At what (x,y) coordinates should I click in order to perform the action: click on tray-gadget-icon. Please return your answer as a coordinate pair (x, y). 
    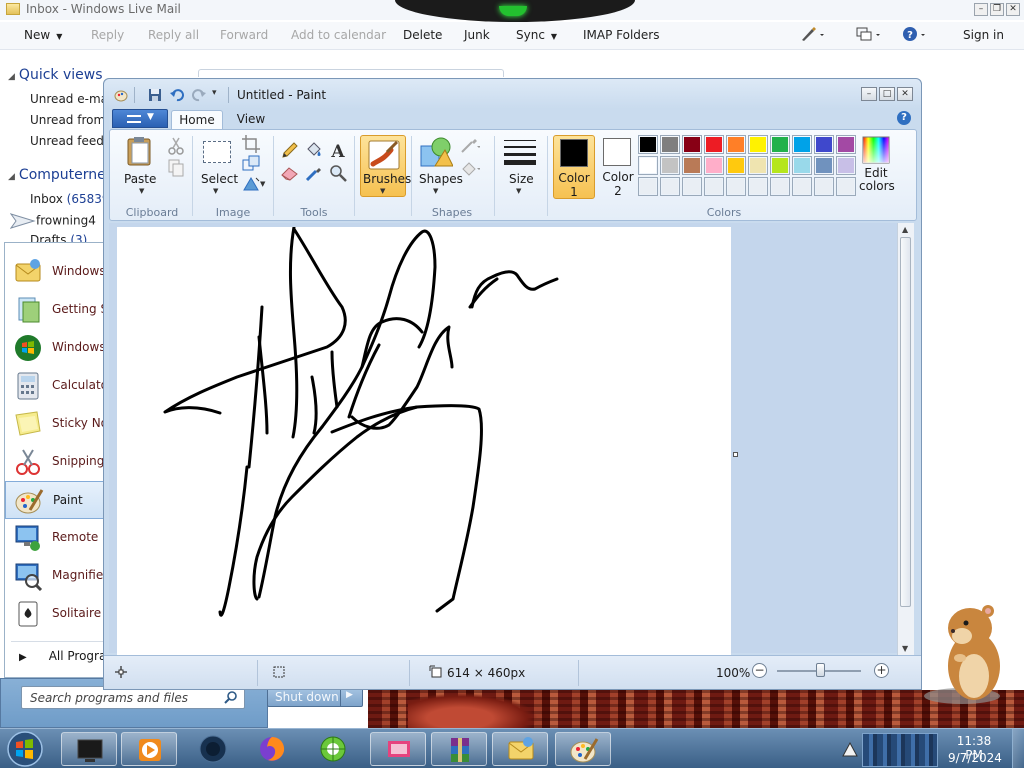
    Looking at the image, I should click on (900, 750).